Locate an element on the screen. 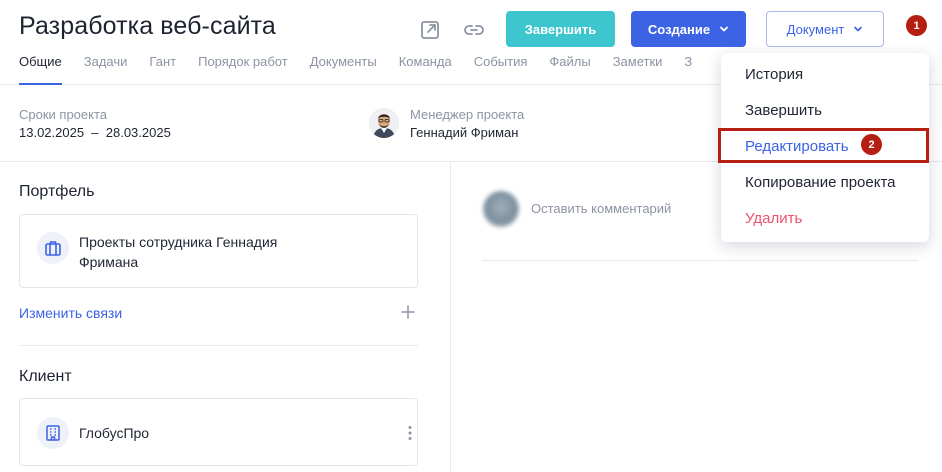  finish-button: Завершить is located at coordinates (560, 29).